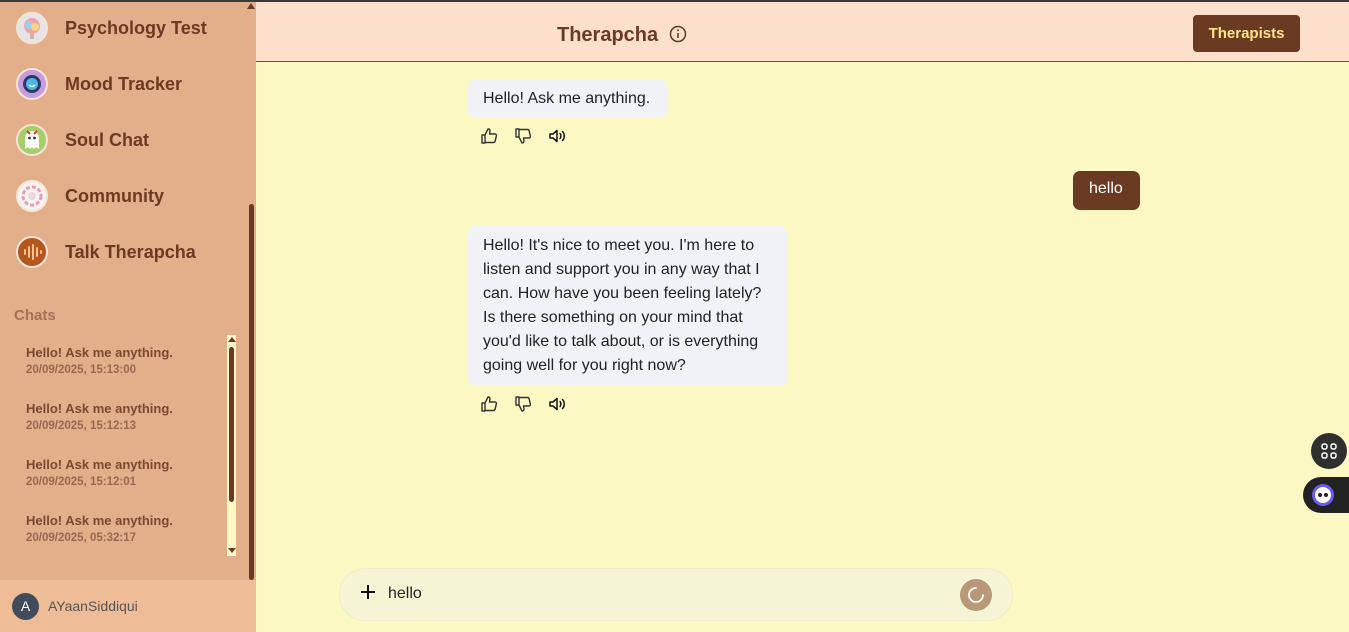 The width and height of the screenshot is (1349, 632). I want to click on plus-icon, so click(368, 592).